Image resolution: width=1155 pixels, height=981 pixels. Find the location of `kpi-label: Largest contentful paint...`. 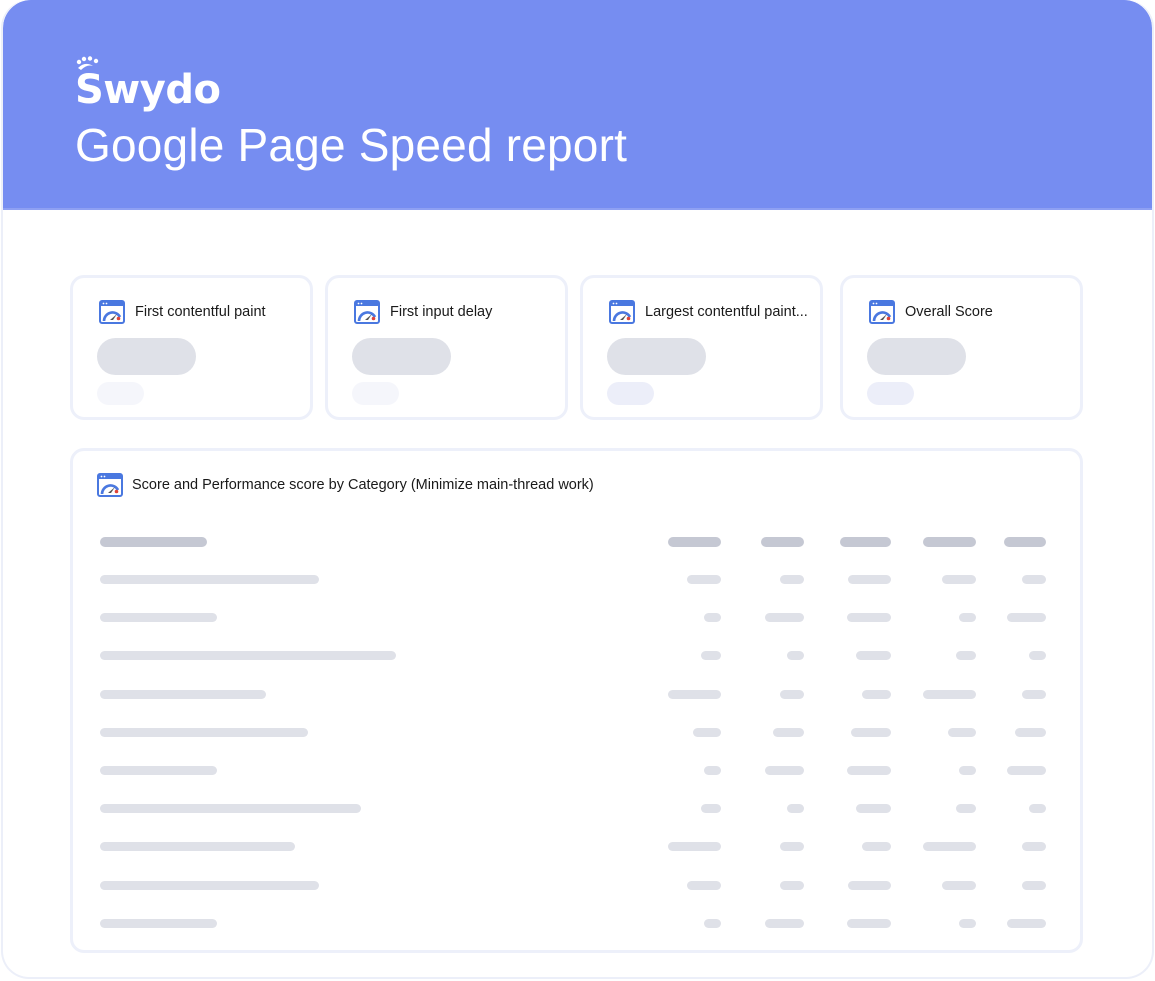

kpi-label: Largest contentful paint... is located at coordinates (726, 312).